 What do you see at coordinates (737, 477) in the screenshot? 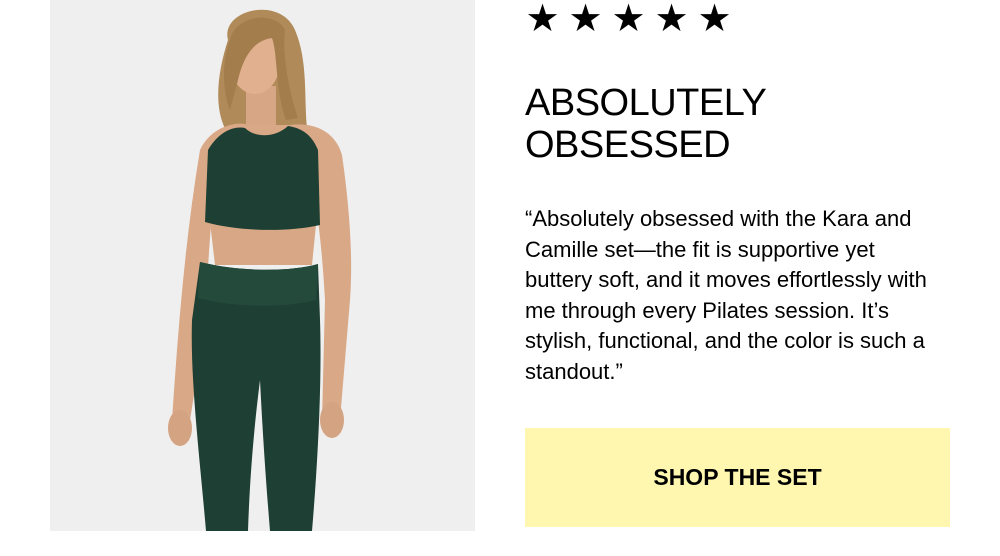
I see `shop-the-set-button: SHOP THE SET` at bounding box center [737, 477].